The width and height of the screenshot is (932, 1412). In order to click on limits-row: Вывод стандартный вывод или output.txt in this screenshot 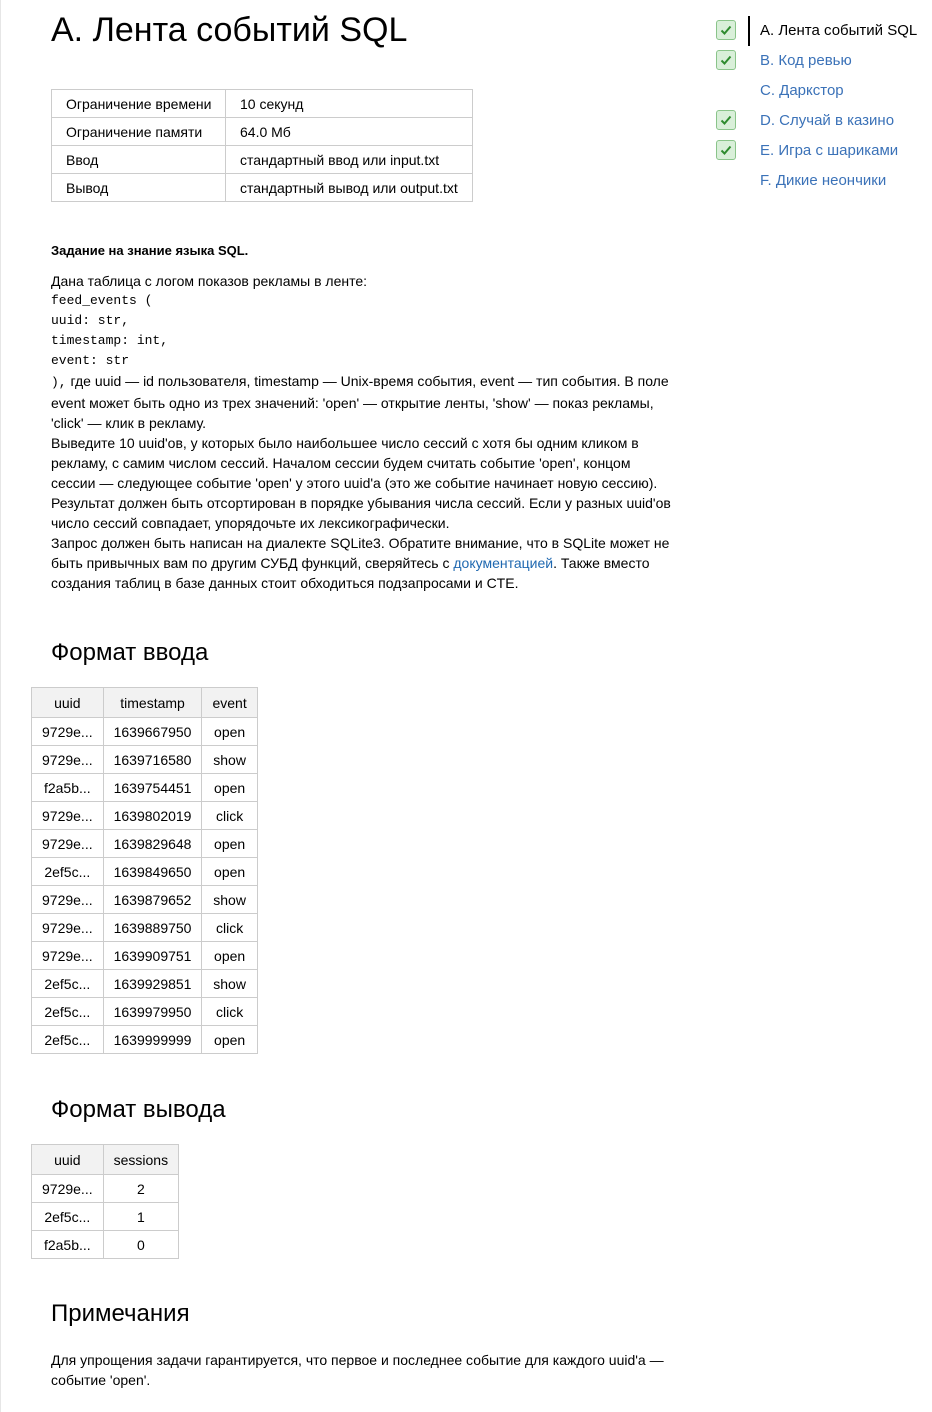, I will do `click(262, 187)`.